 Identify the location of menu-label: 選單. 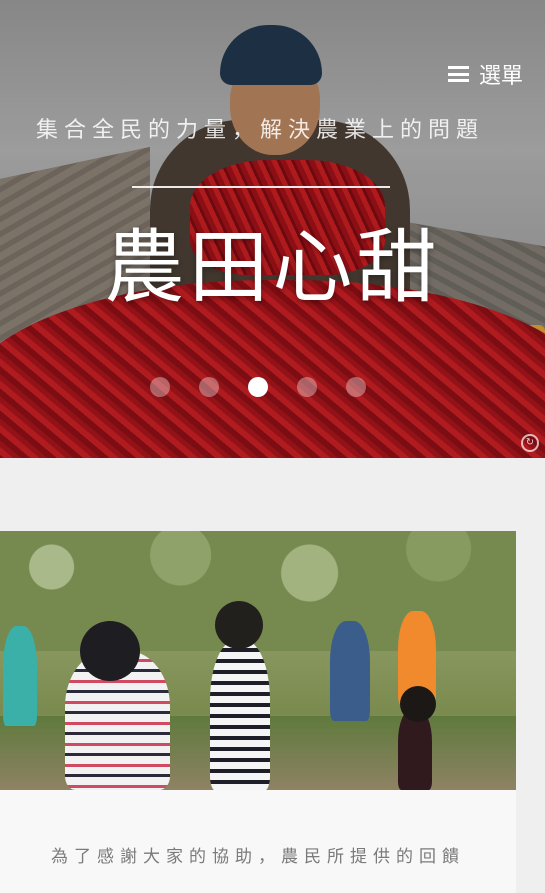
(500, 76).